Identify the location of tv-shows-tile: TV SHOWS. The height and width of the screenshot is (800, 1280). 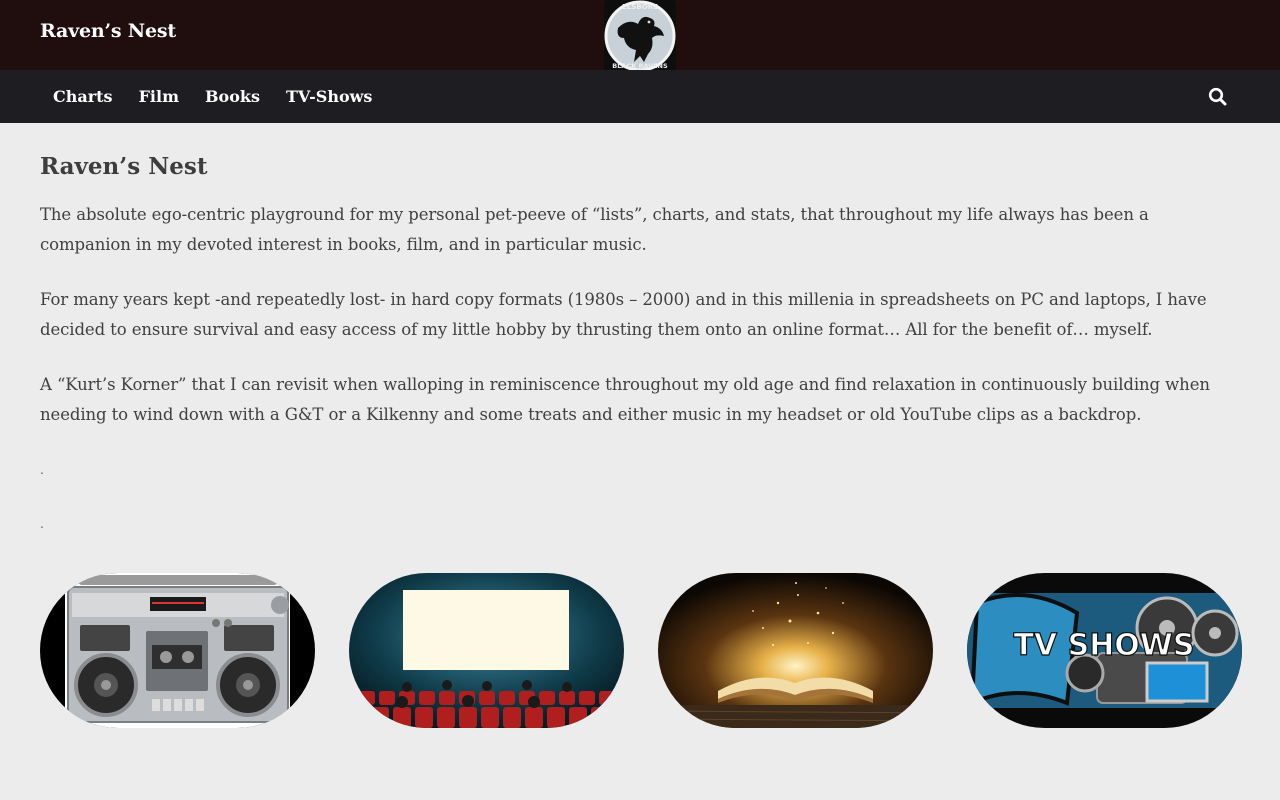
(1104, 650).